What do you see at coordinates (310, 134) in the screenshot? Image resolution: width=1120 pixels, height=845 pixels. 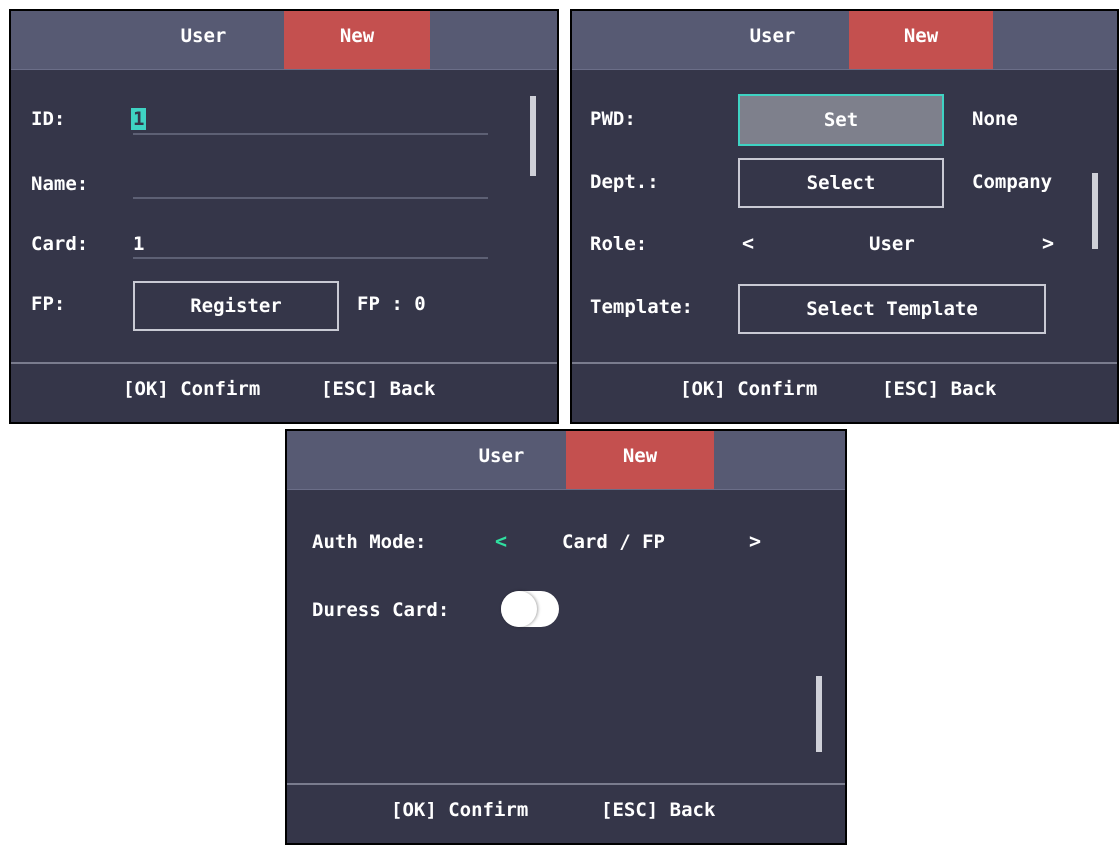 I see `id-underline` at bounding box center [310, 134].